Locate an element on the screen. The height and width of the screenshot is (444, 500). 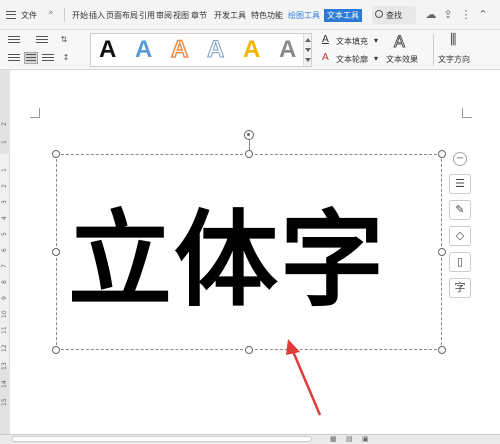
collapse-icon: − is located at coordinates (460, 159).